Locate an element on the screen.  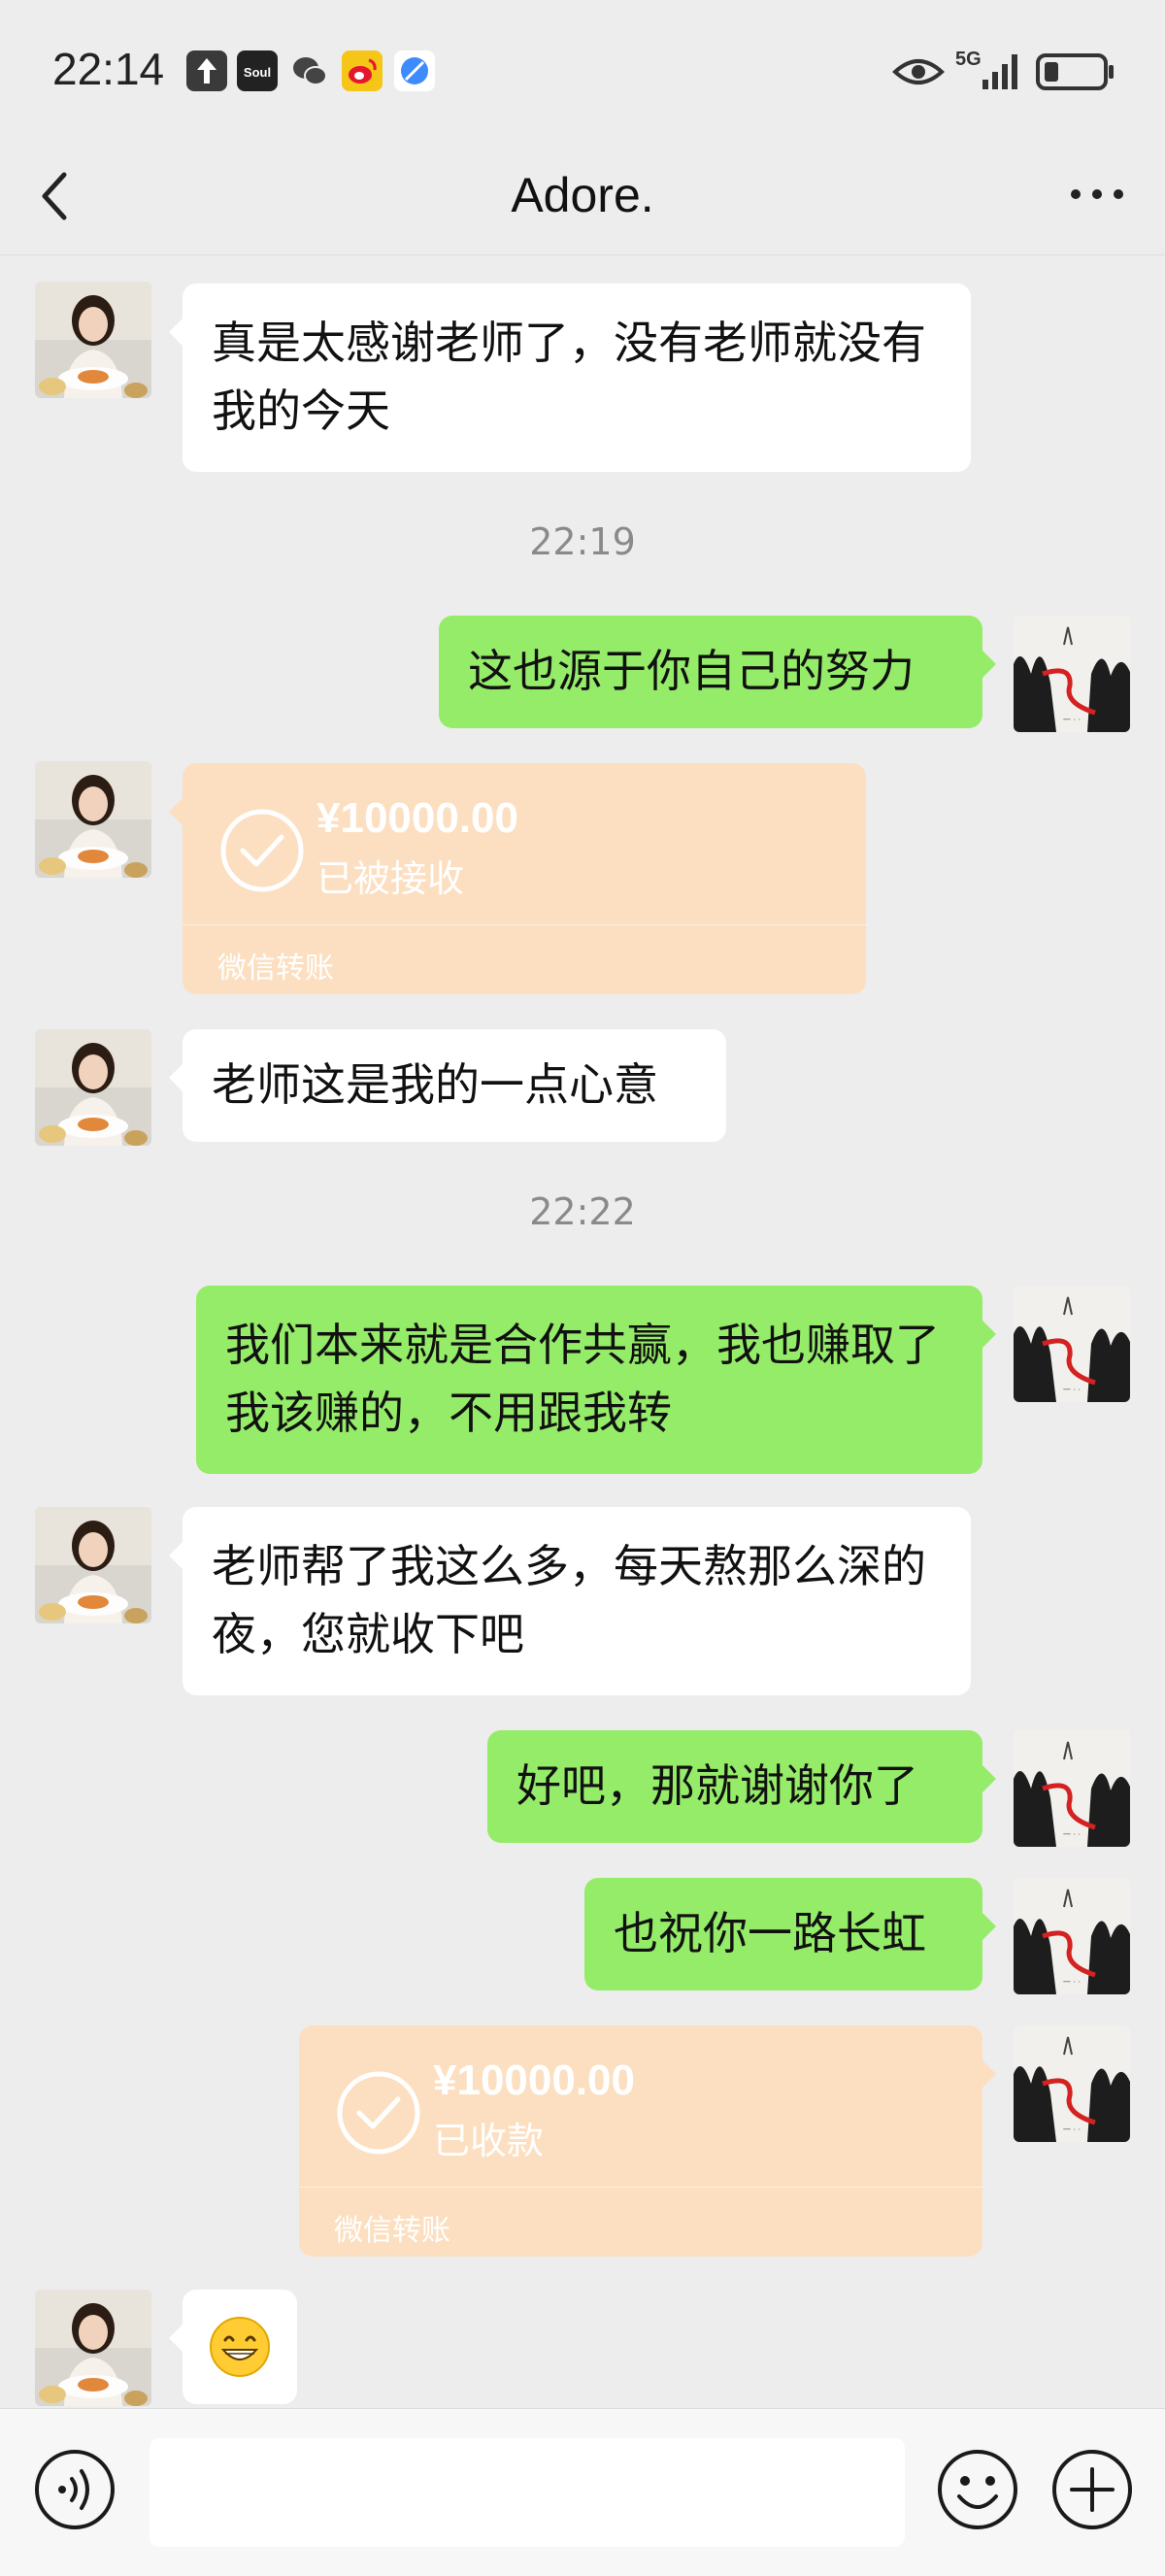
transfer-card: ¥10000.00 已被接收 微信转账 is located at coordinates (517, 879).